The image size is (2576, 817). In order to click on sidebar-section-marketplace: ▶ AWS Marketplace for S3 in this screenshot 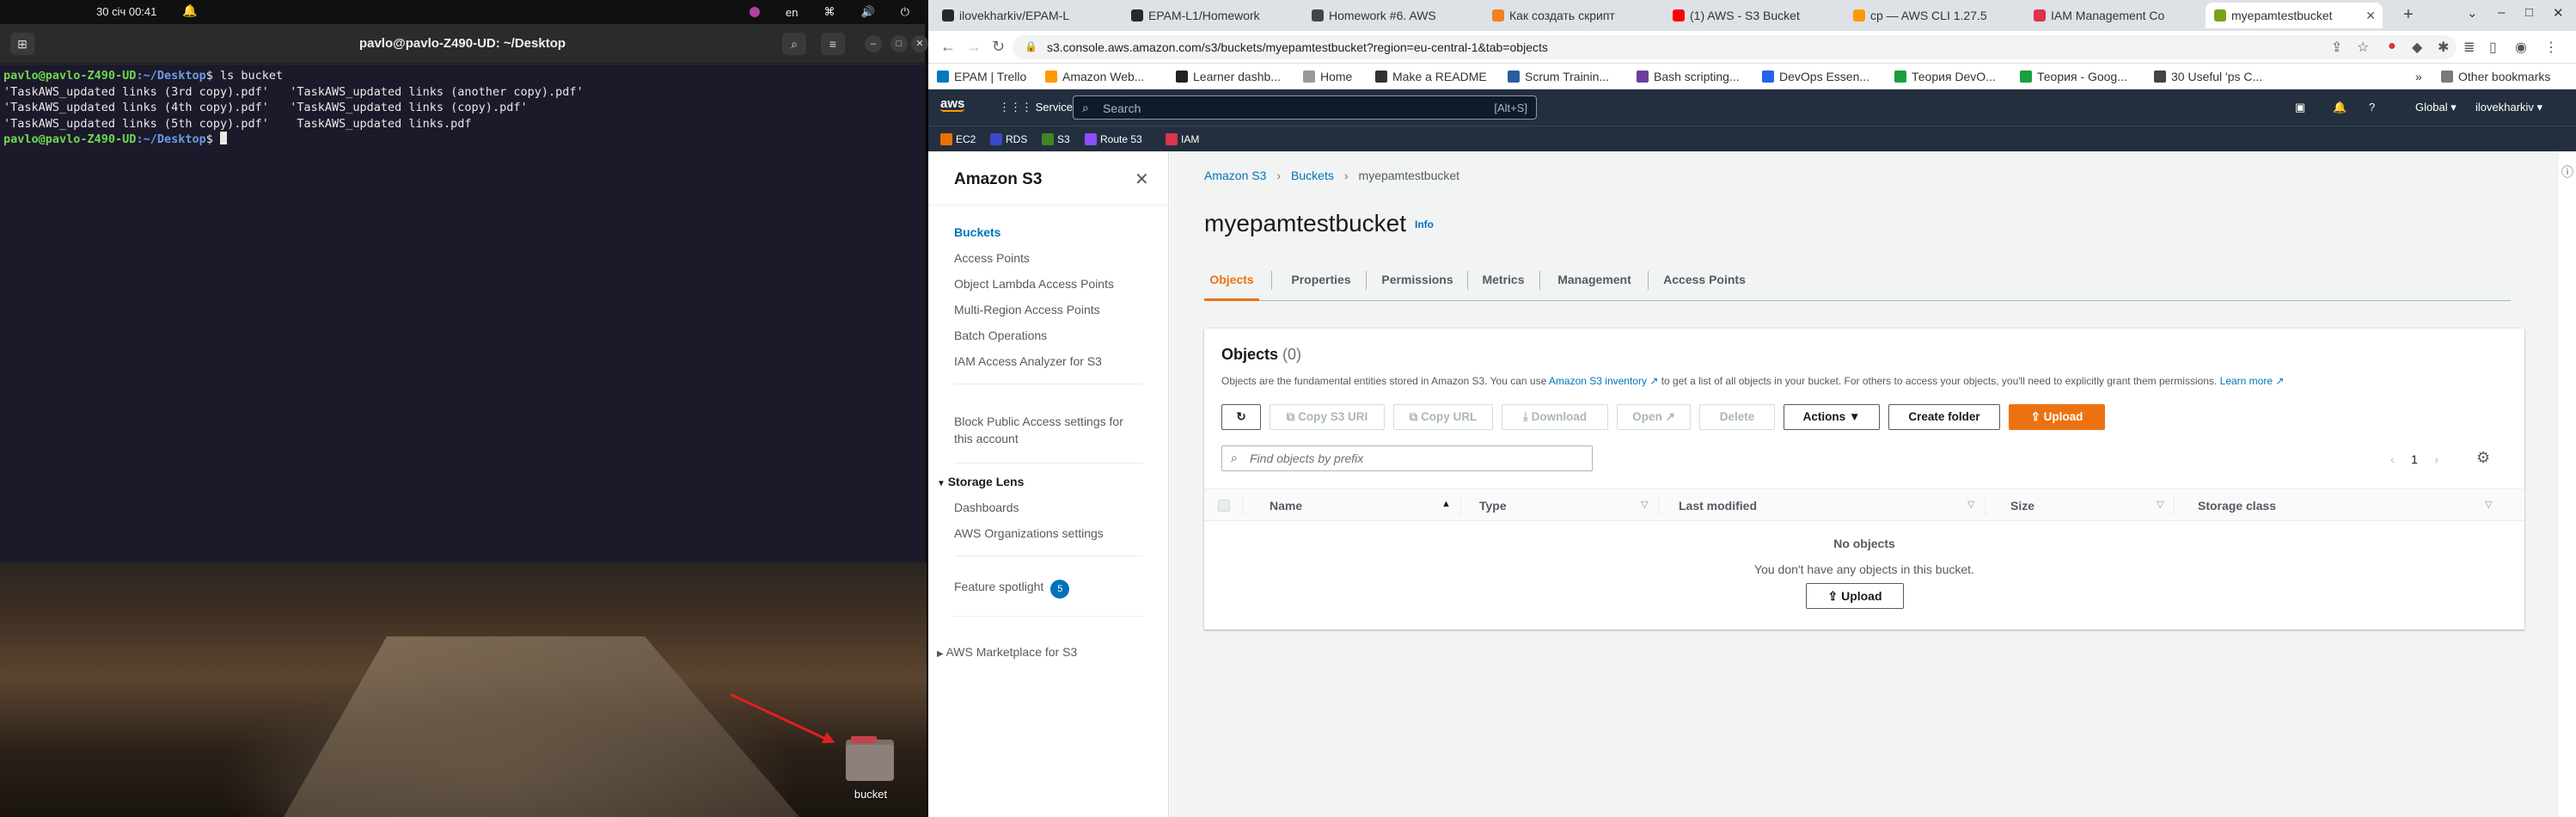, I will do `click(1007, 652)`.